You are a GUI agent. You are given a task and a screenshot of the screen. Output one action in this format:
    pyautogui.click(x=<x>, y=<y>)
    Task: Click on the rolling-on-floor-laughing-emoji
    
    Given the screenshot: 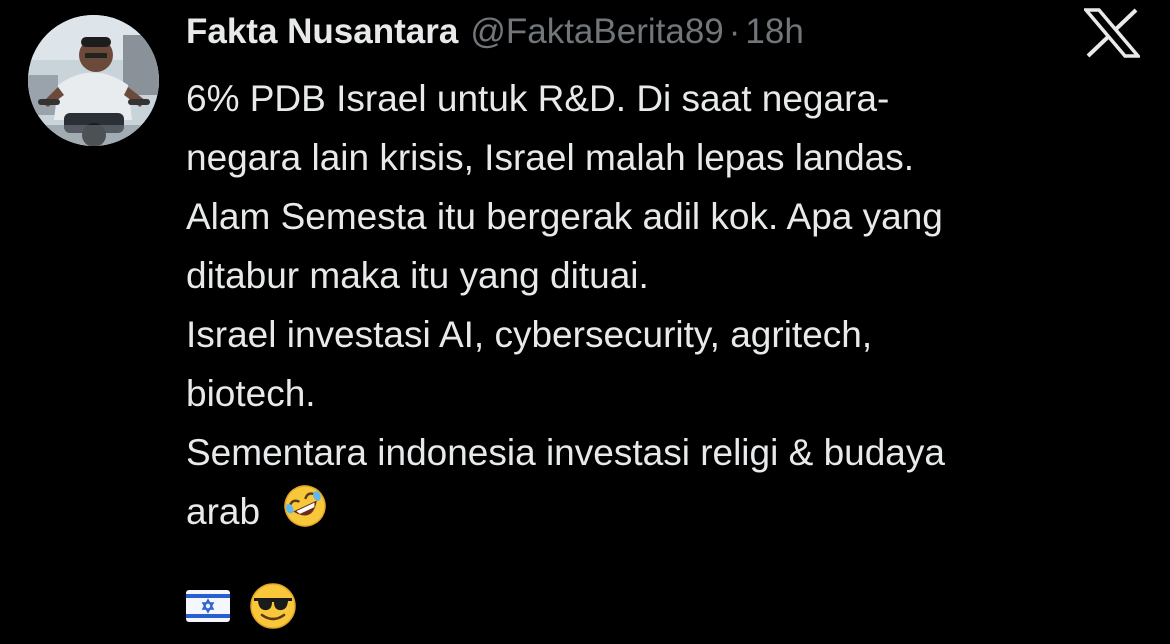 What is the action you would take?
    pyautogui.click(x=305, y=514)
    